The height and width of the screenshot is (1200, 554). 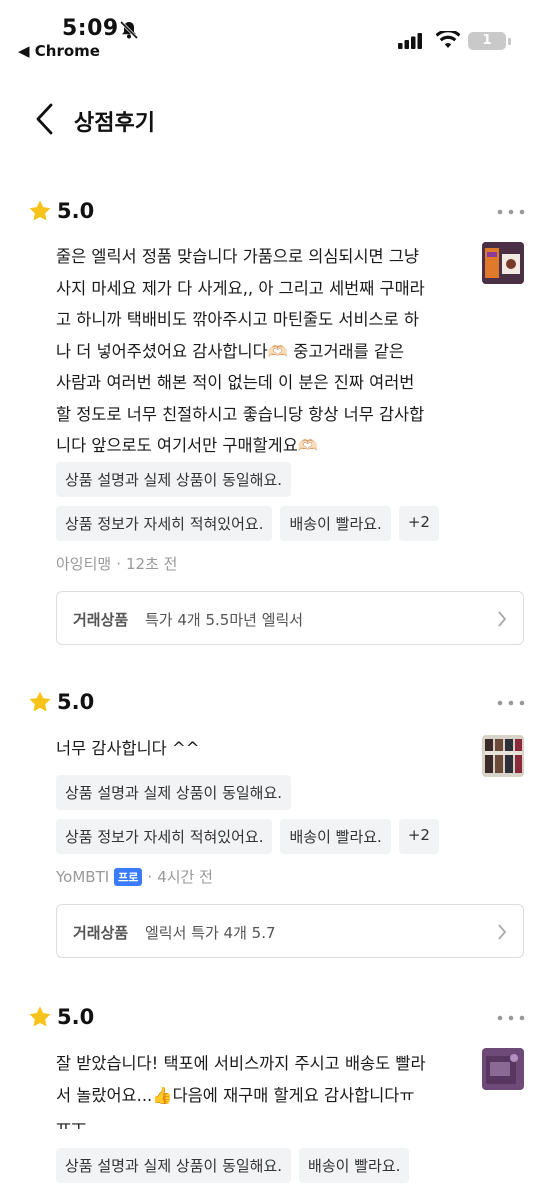 I want to click on page-title: 상점후기, so click(x=114, y=123).